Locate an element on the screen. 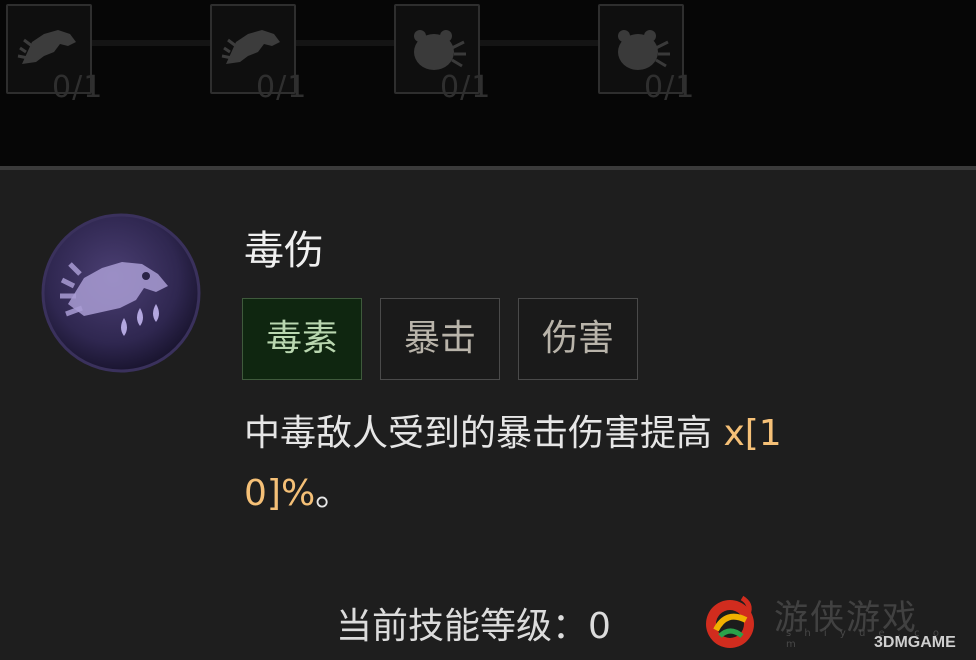 Image resolution: width=976 pixels, height=660 pixels. skill-level: 当前技能等级：0 is located at coordinates (473, 623).